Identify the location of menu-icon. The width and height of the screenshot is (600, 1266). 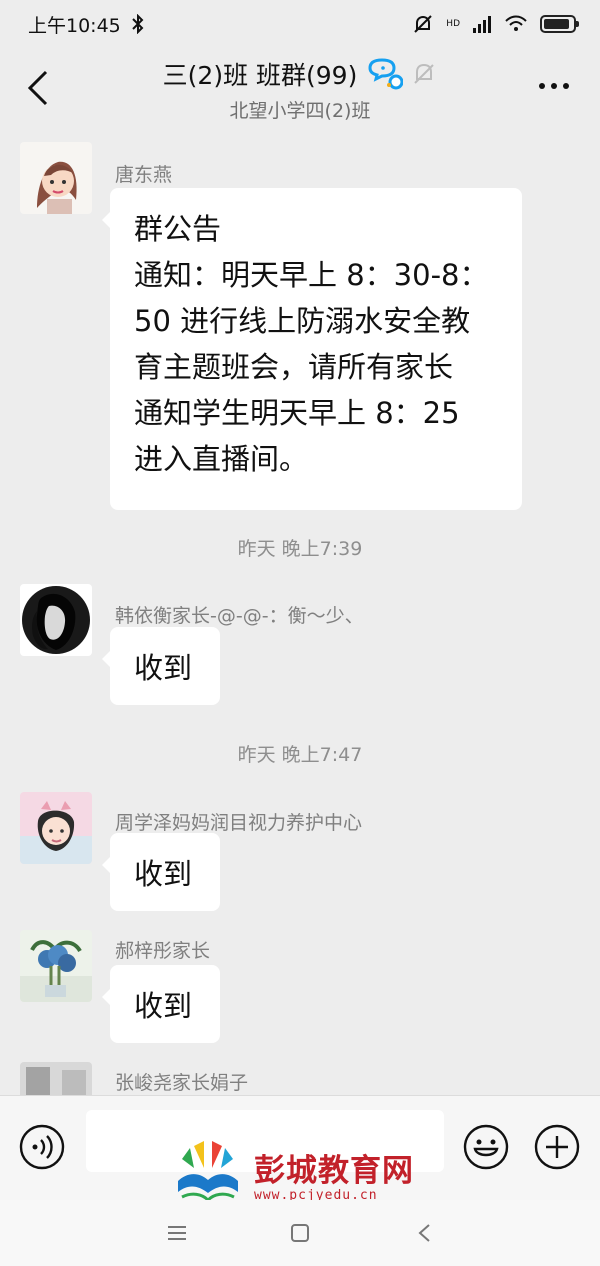
(177, 1233).